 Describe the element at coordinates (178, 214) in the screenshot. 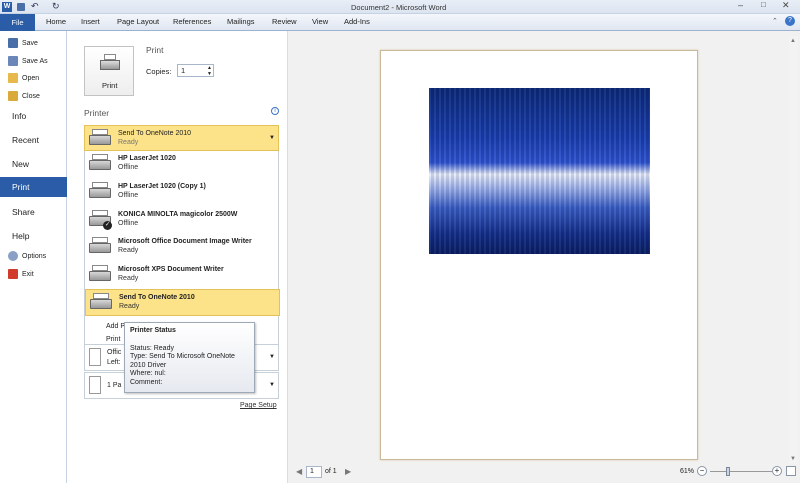

I see `printer-name: KONICA MINOLTA magicolor 2500W` at that location.